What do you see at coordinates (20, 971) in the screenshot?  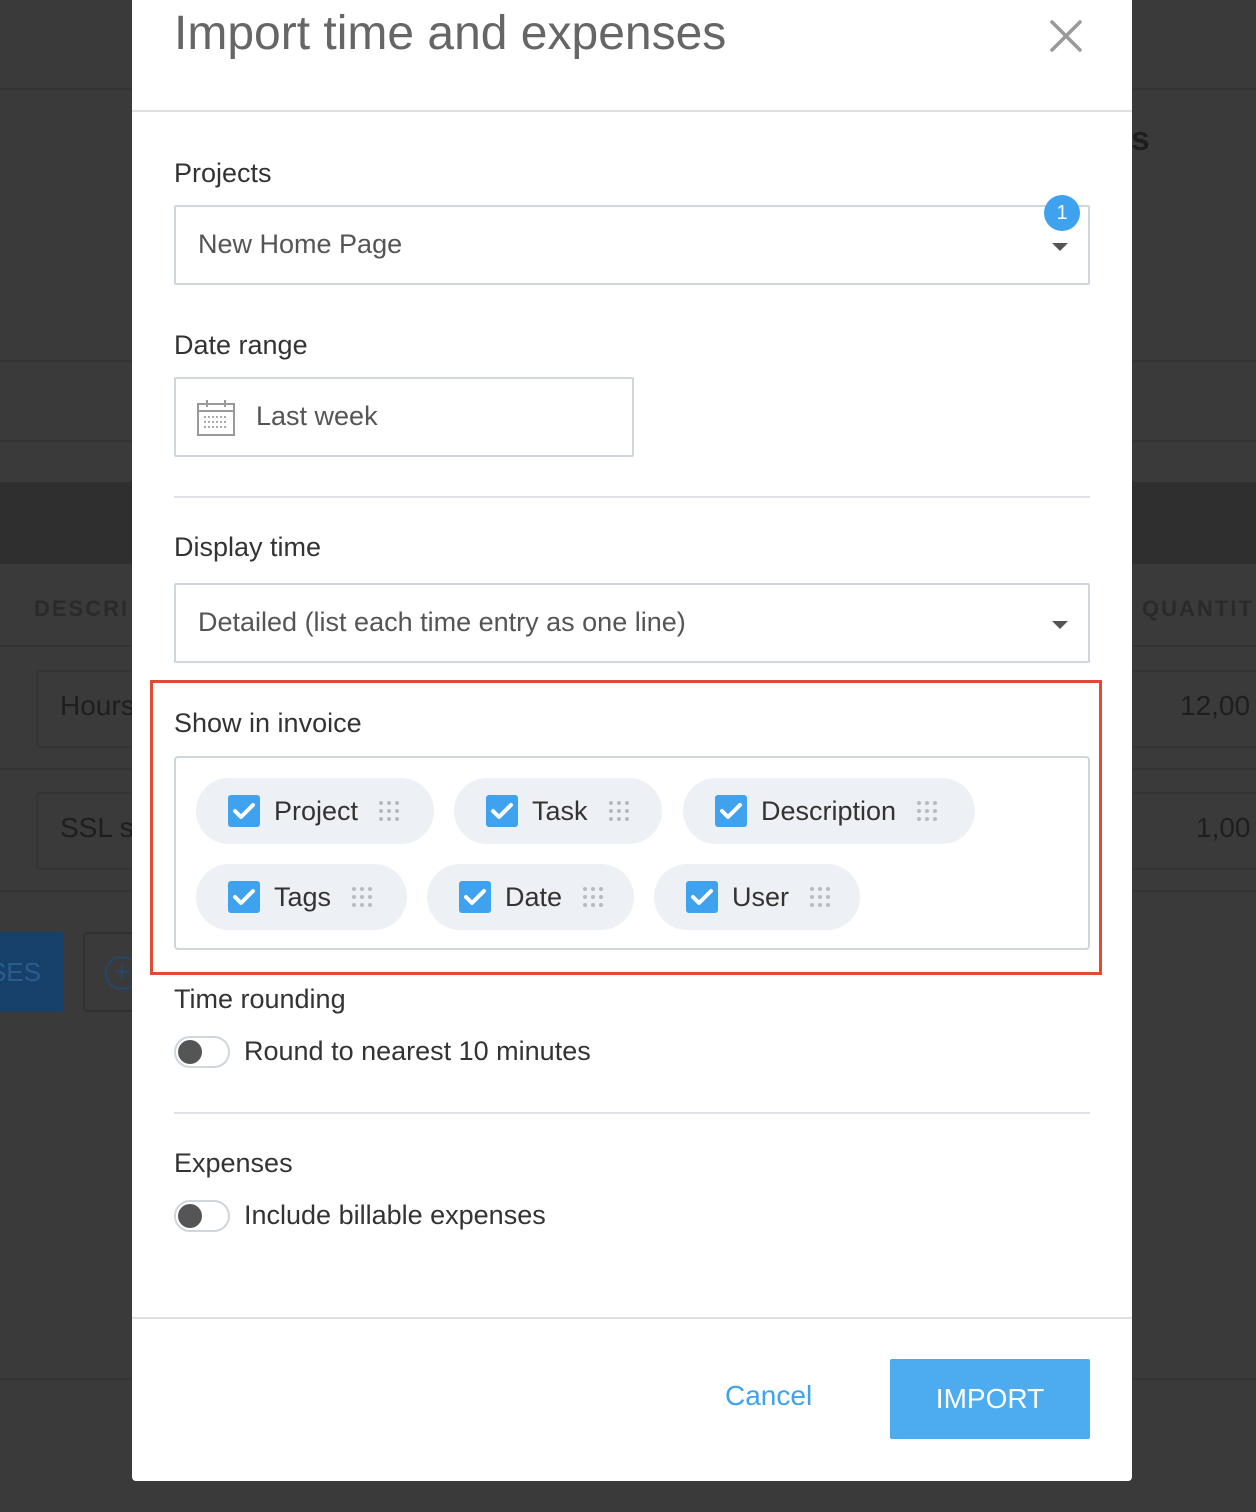 I see `background-button-label: SES` at bounding box center [20, 971].